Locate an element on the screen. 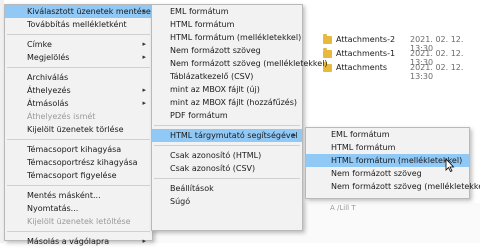 This screenshot has height=248, width=480. menu-item-kijelolt-uzenetek-torlese: Kijelölt üzenetek törlése is located at coordinates (78, 129).